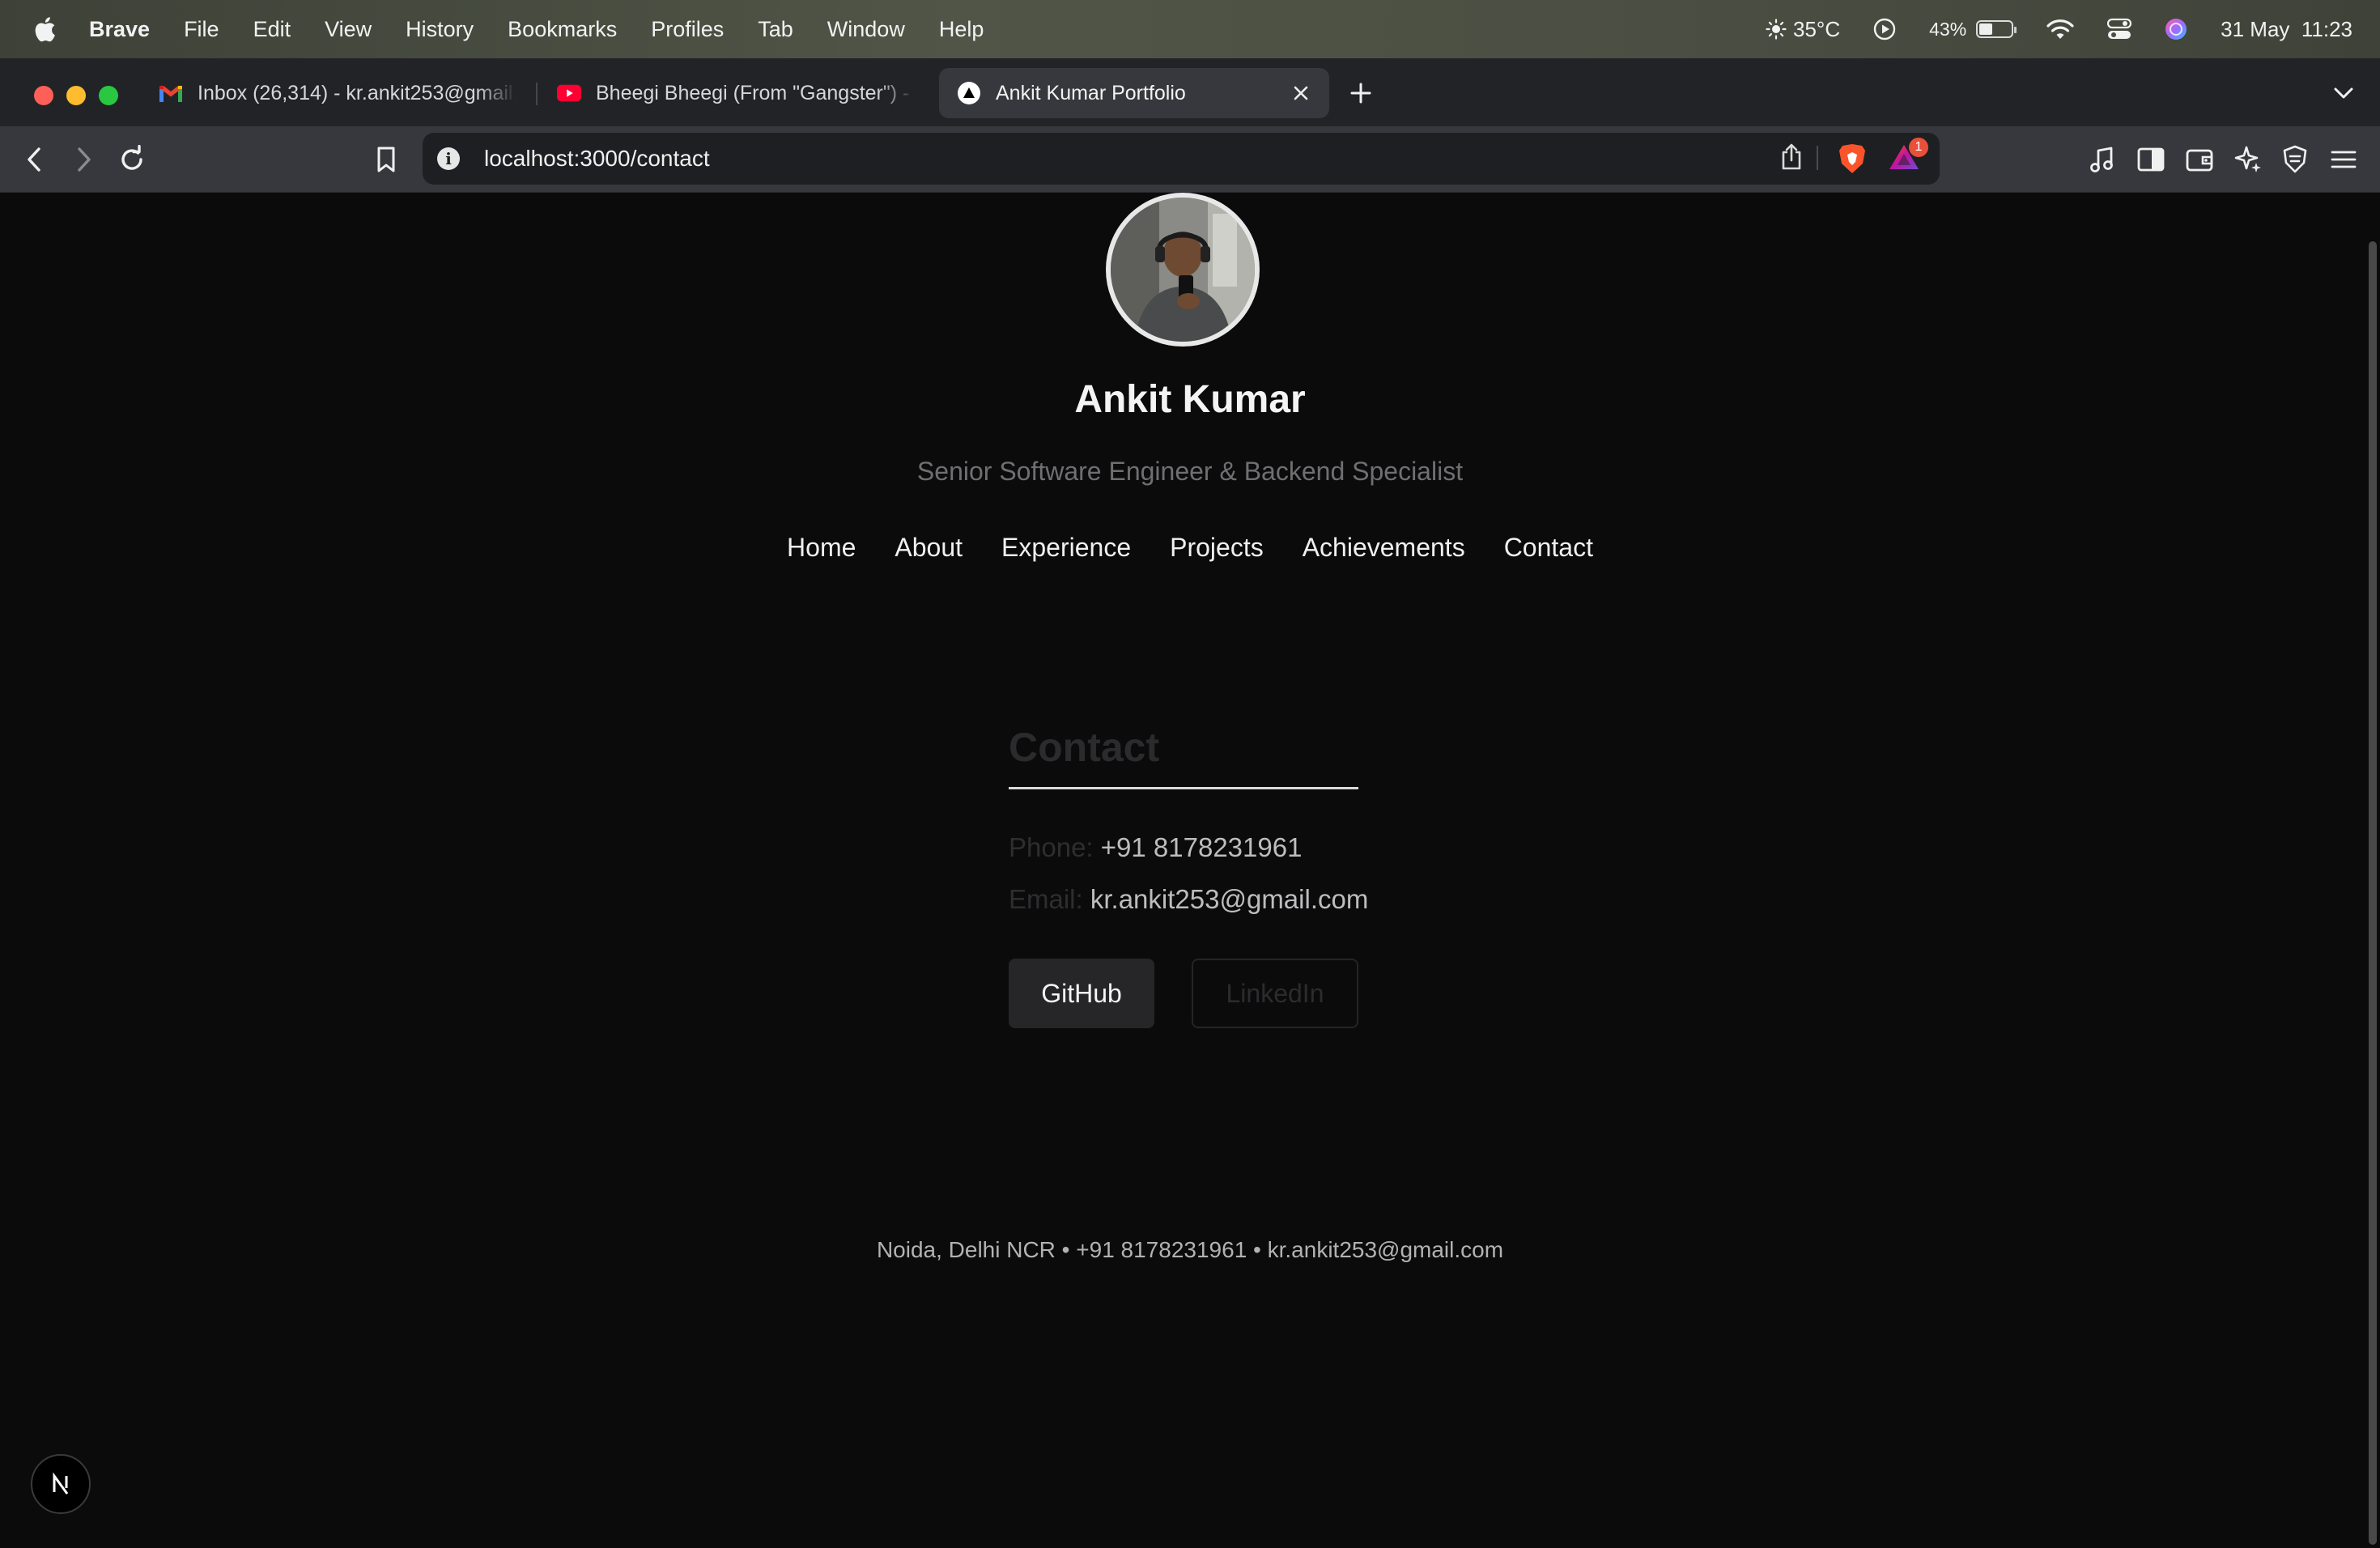 The image size is (2380, 1548). Describe the element at coordinates (440, 29) in the screenshot. I see `menu-history: History` at that location.